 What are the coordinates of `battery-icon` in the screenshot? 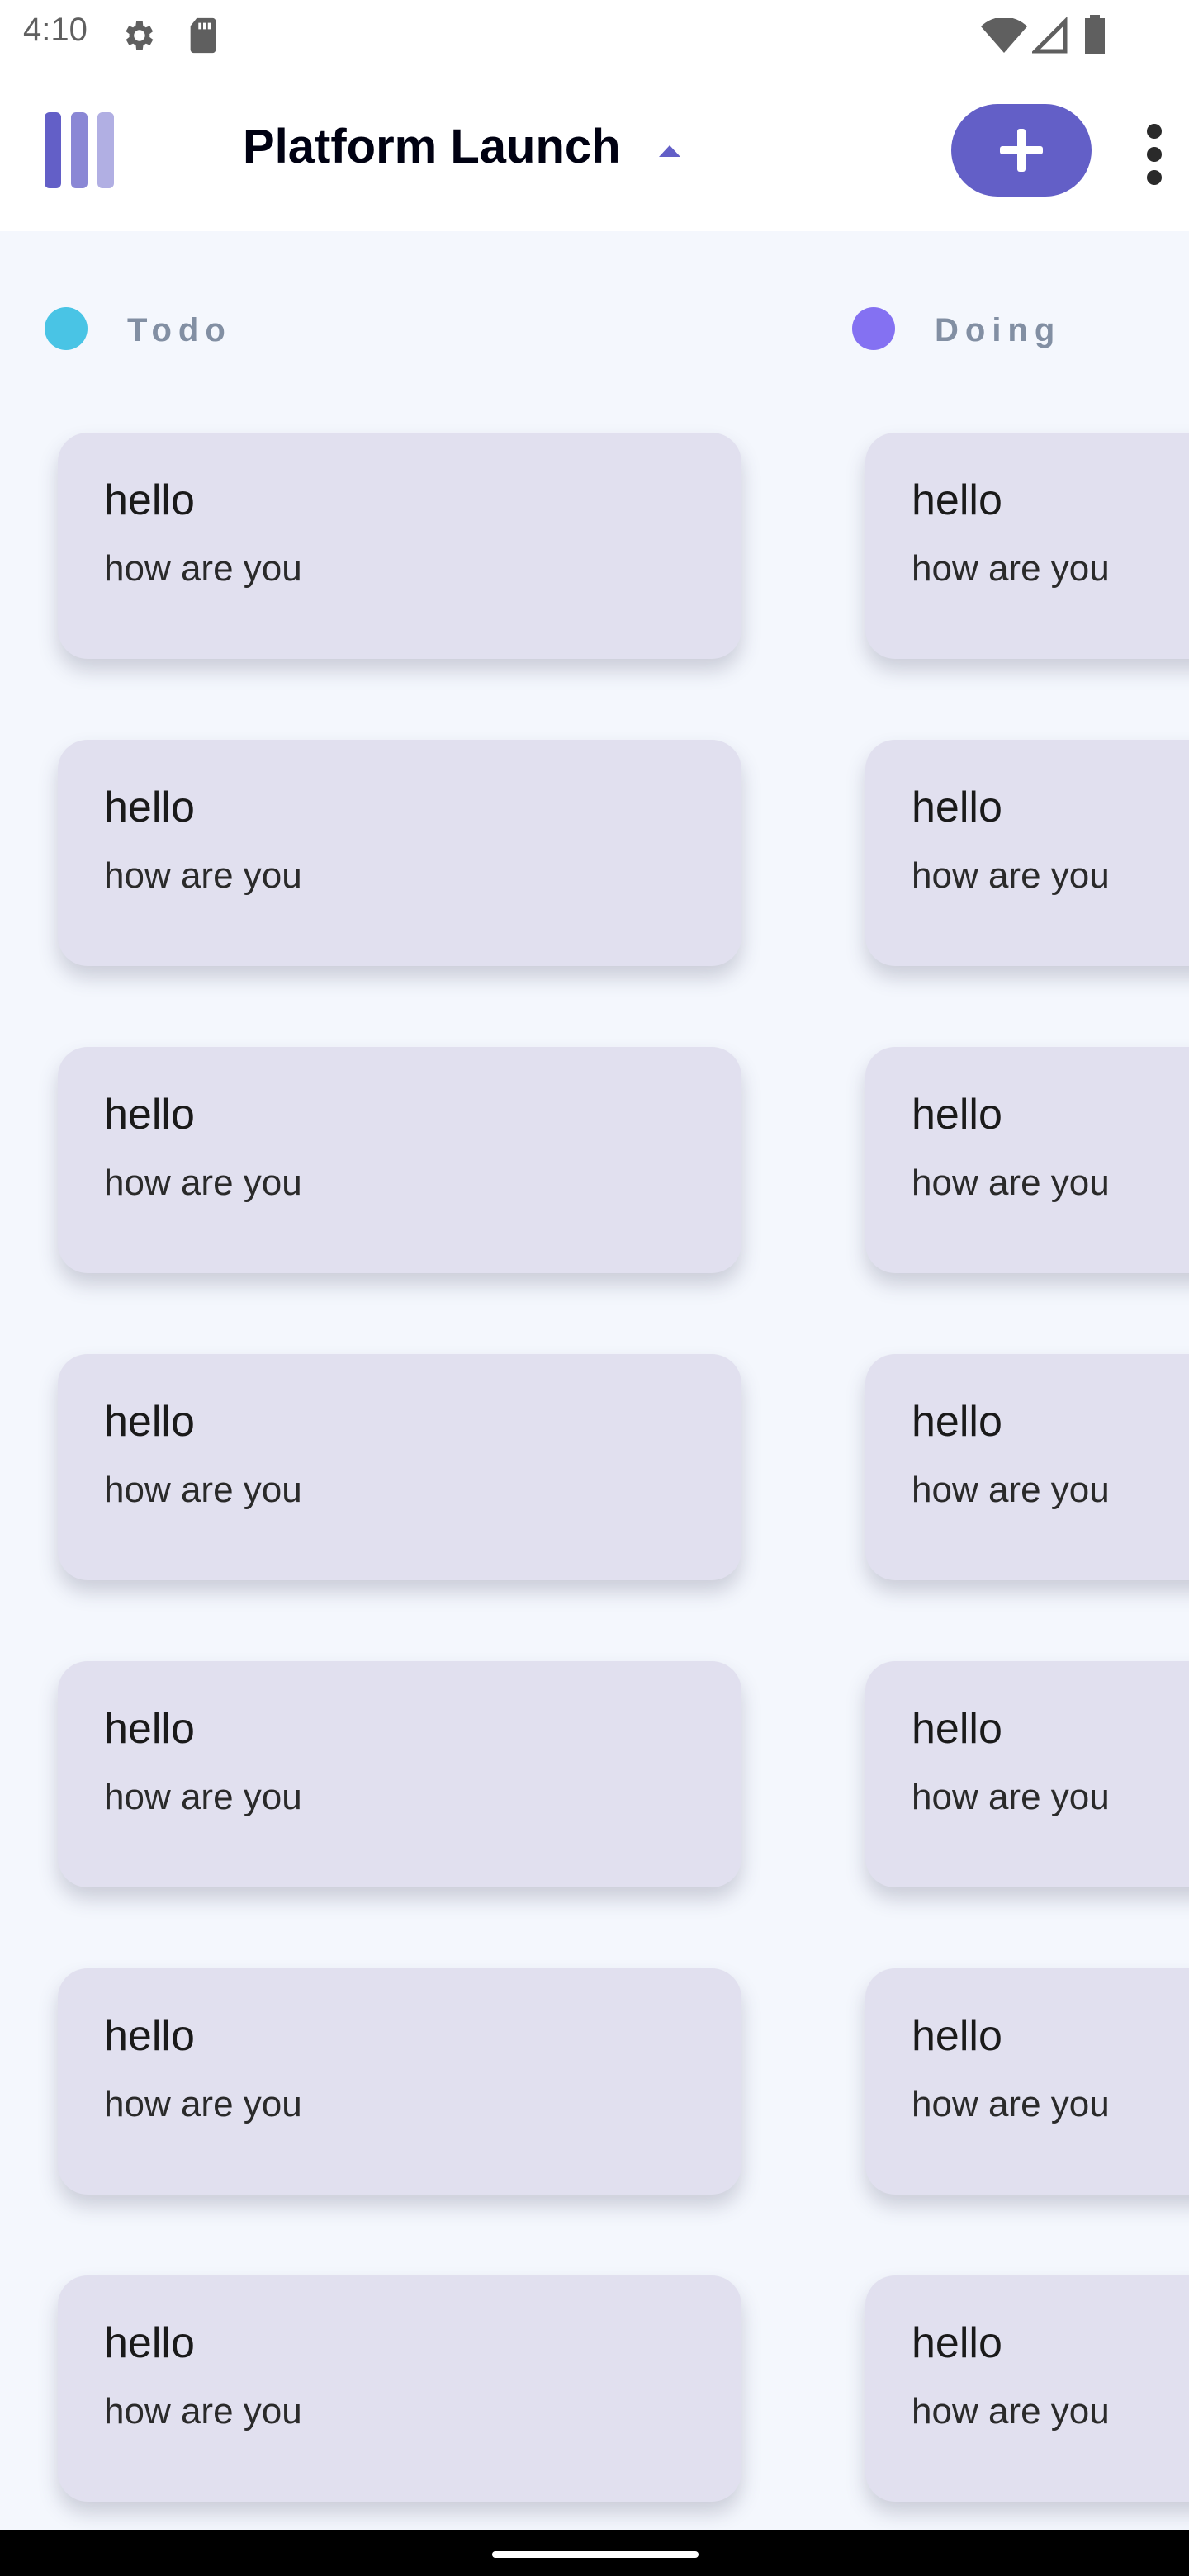 It's located at (1095, 34).